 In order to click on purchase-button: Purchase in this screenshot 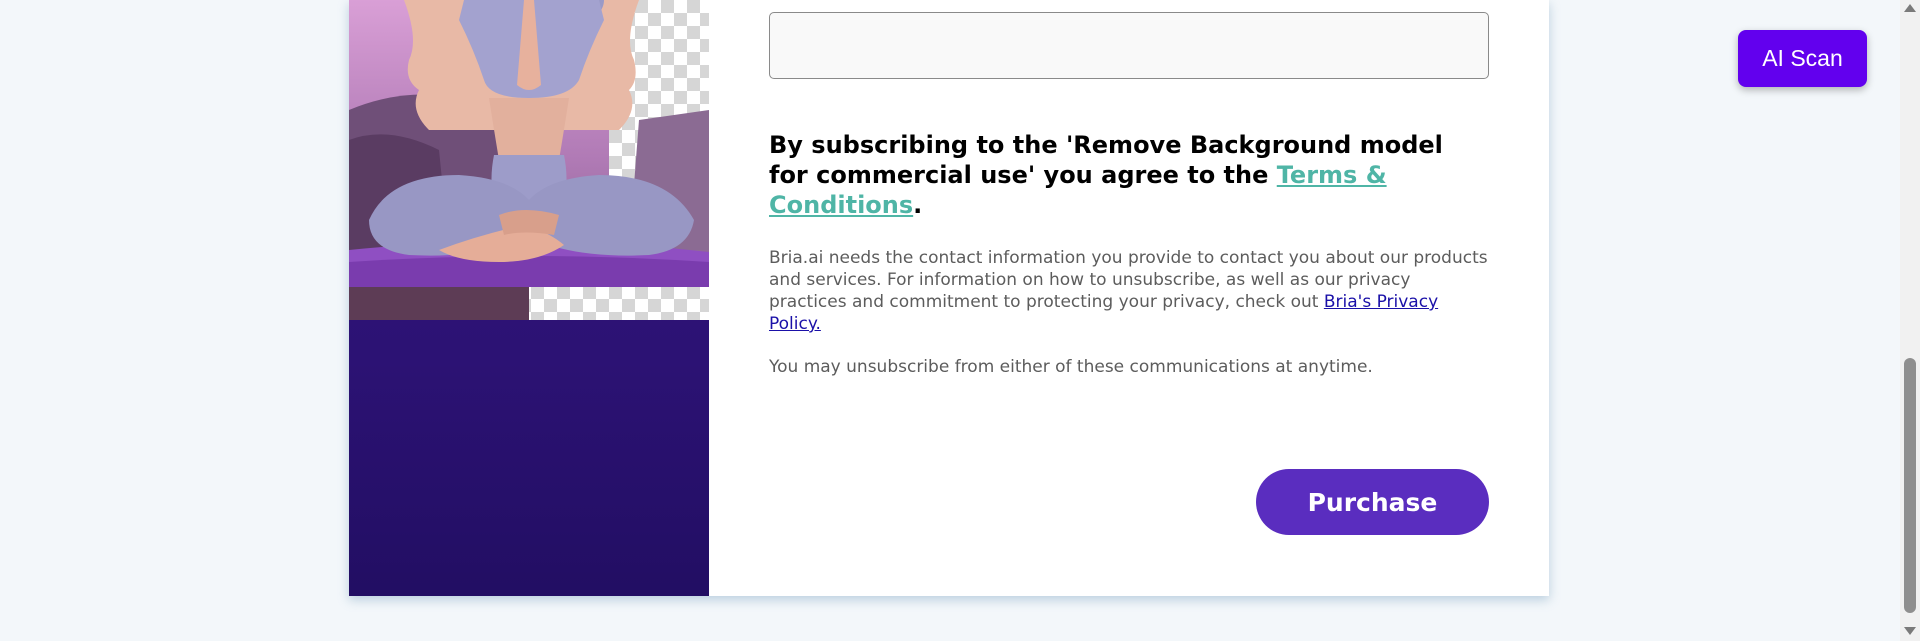, I will do `click(1372, 502)`.